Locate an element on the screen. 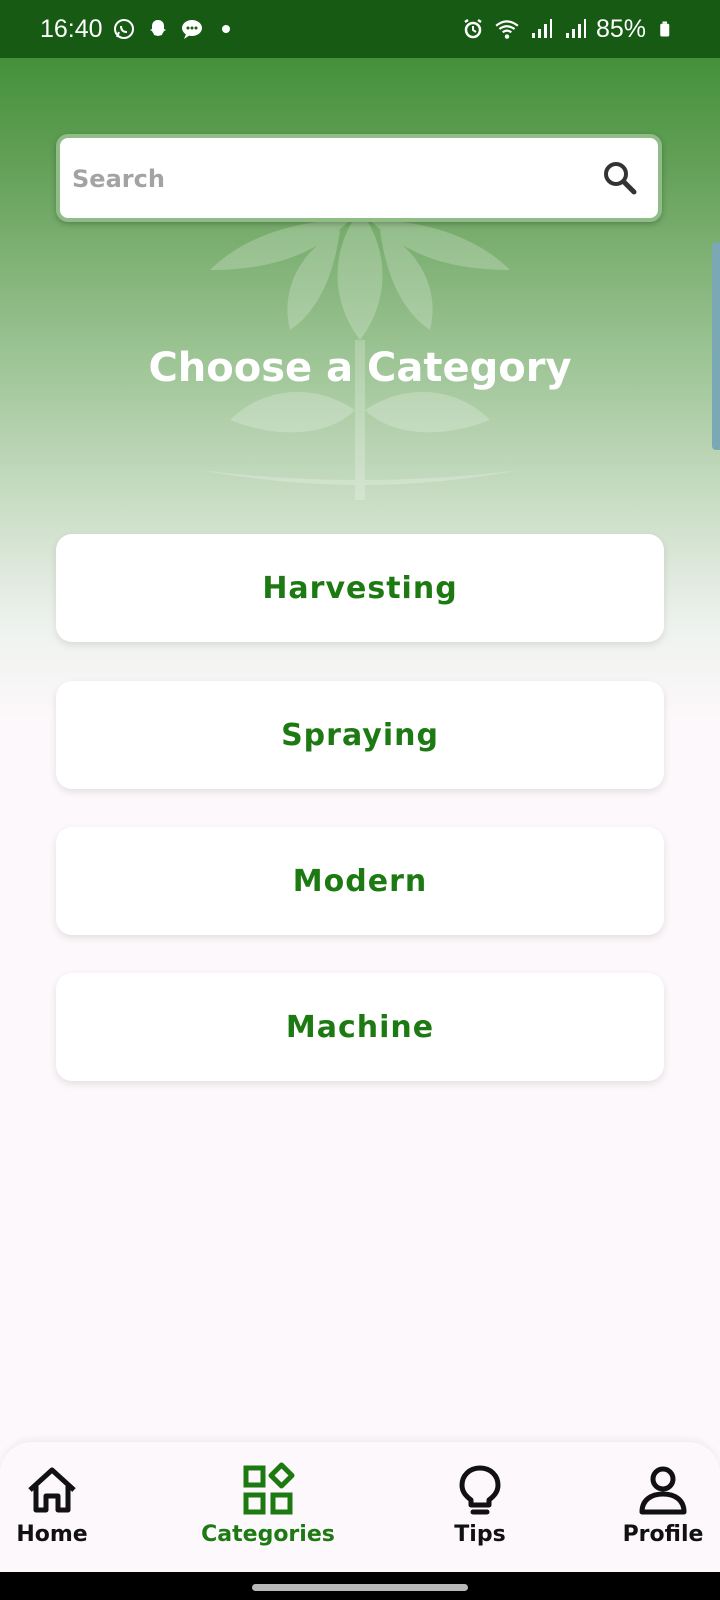 The height and width of the screenshot is (1600, 720). nav-profile: Profile is located at coordinates (663, 1512).